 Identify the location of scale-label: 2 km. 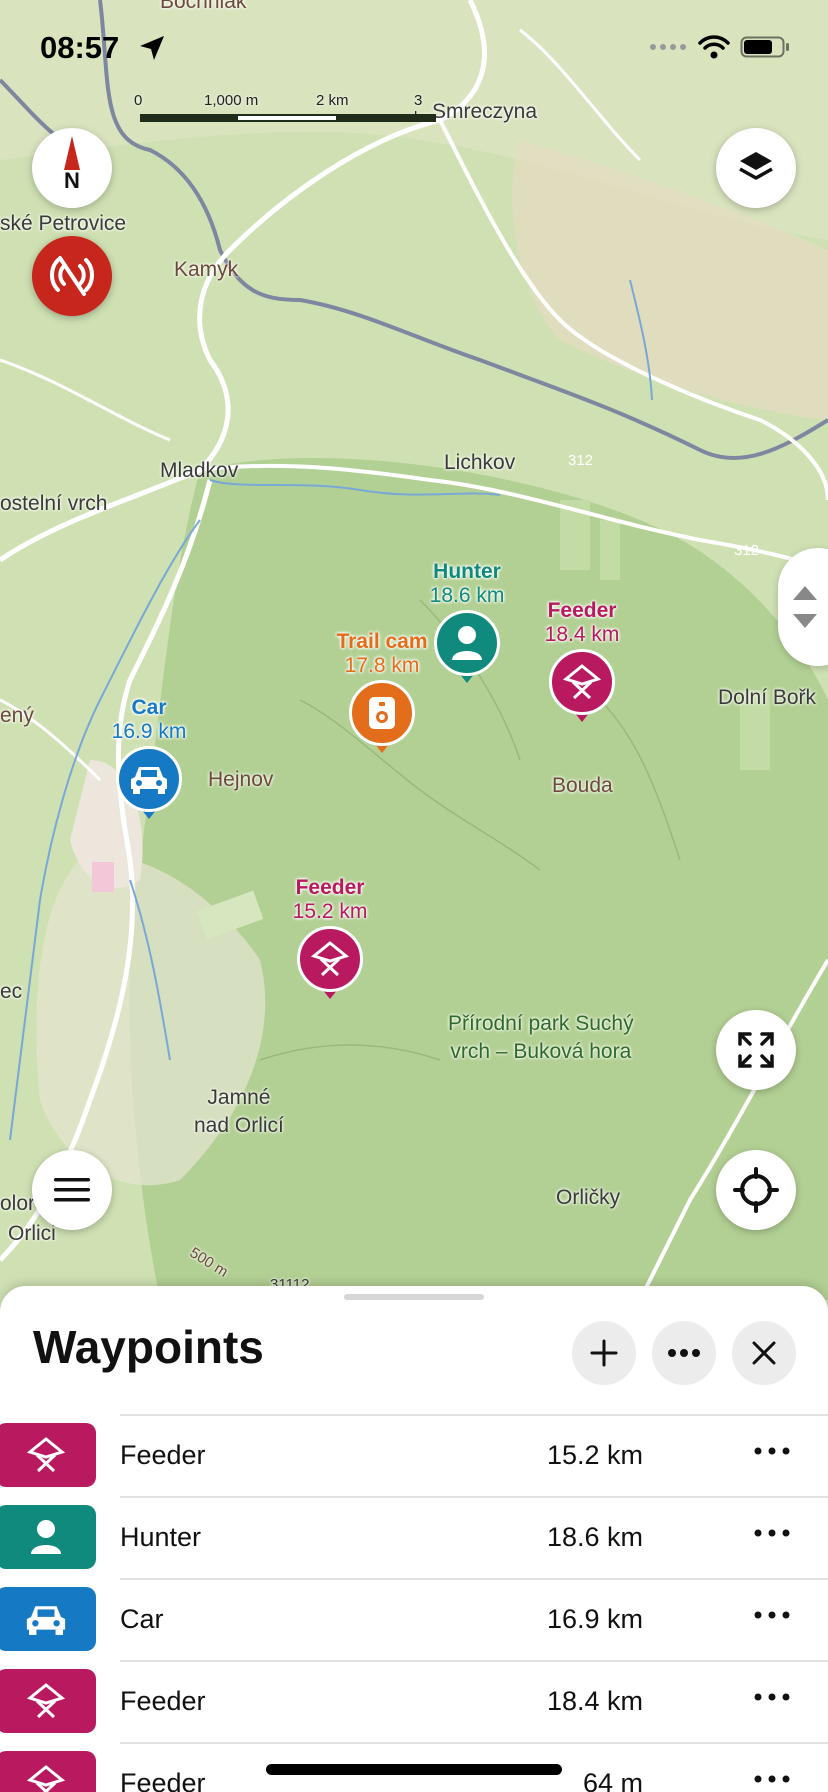
(332, 100).